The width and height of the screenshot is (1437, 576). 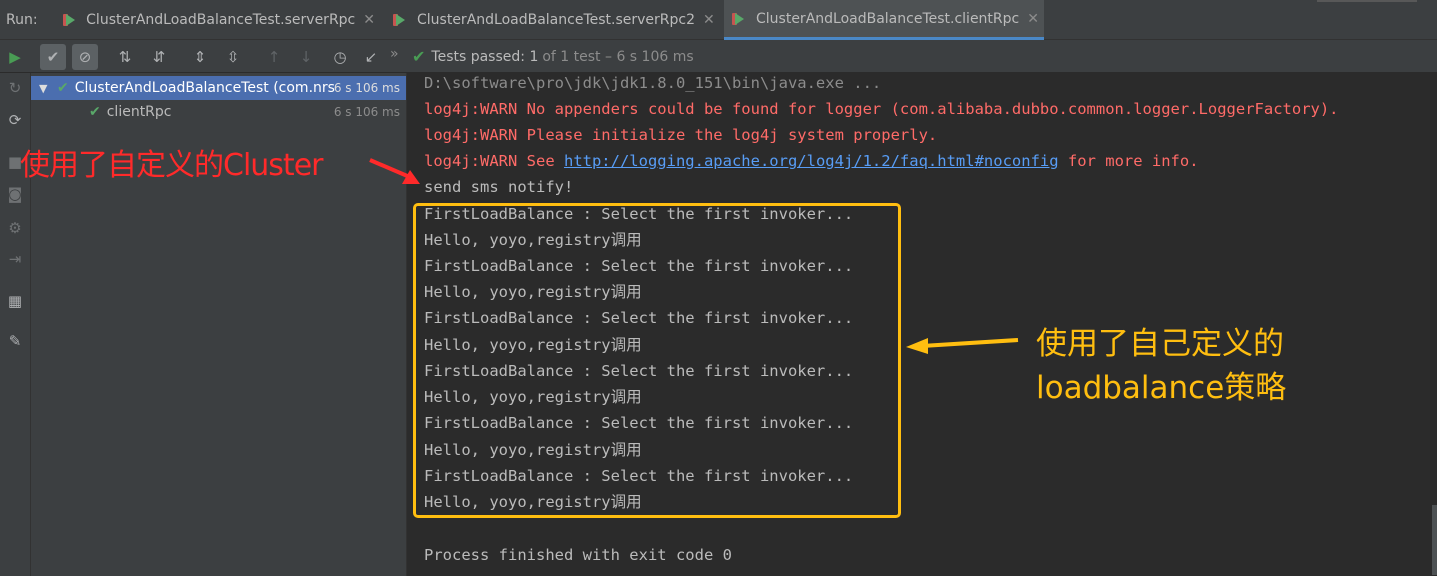 I want to click on window-edge-fragment, so click(x=1347, y=4).